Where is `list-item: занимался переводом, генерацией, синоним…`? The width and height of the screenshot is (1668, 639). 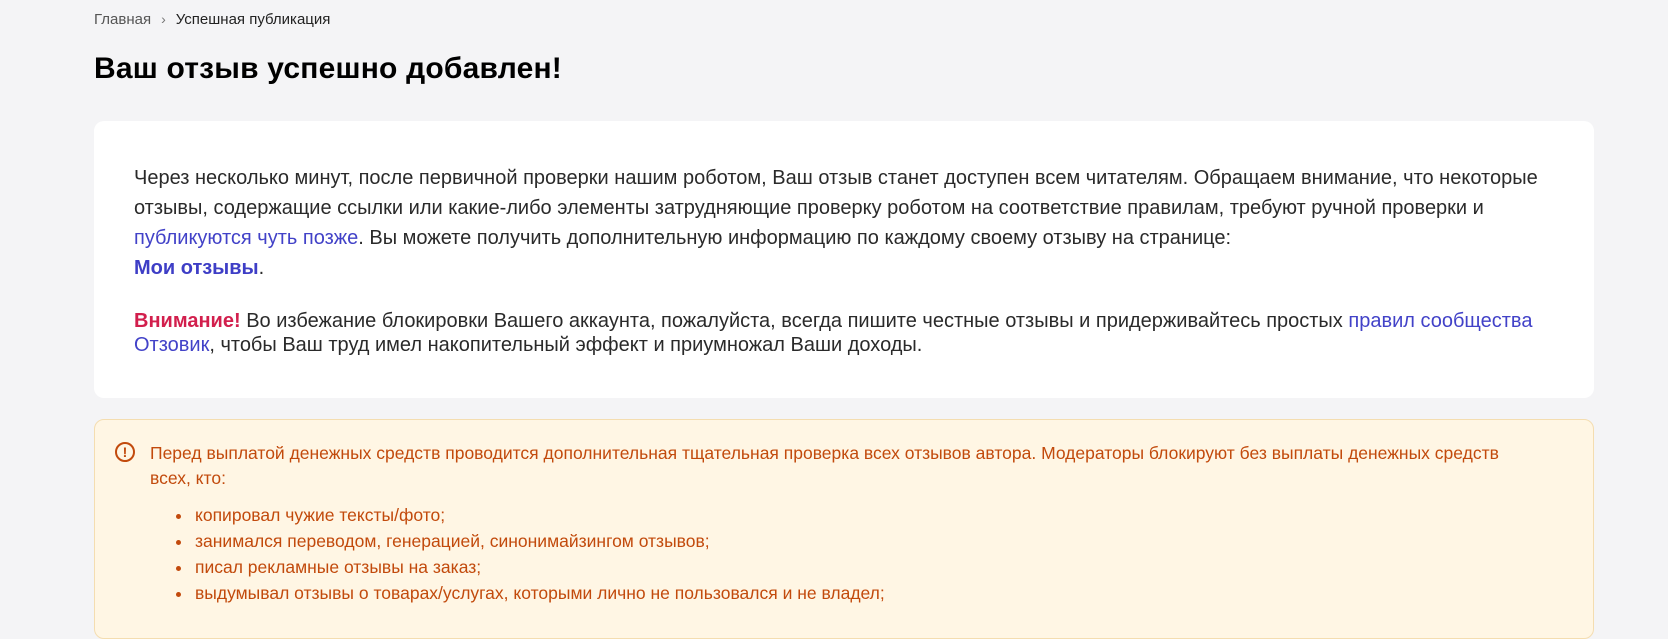
list-item: занимался переводом, генерацией, синоним… is located at coordinates (539, 541).